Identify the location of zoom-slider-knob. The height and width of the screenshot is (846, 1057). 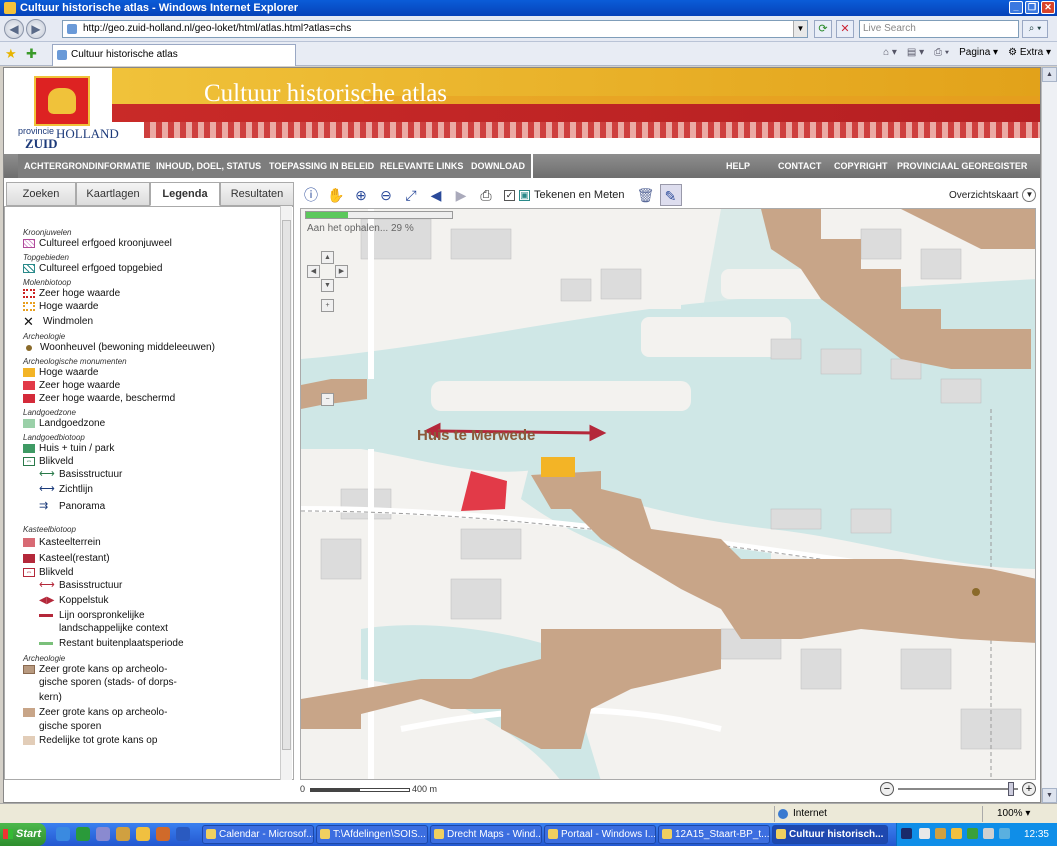
(1011, 789).